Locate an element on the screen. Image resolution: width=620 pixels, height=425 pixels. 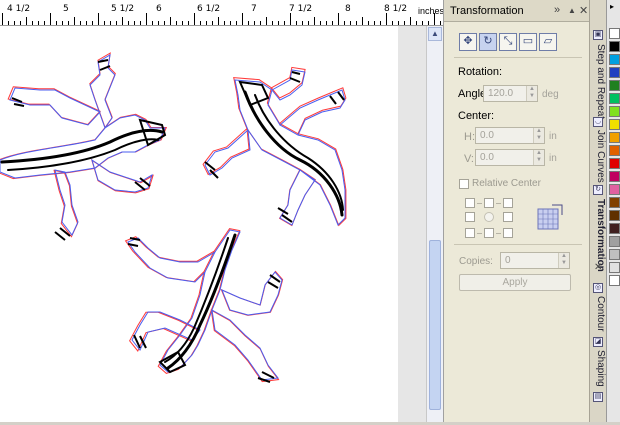
docker-title: Transformation is located at coordinates (487, 11).